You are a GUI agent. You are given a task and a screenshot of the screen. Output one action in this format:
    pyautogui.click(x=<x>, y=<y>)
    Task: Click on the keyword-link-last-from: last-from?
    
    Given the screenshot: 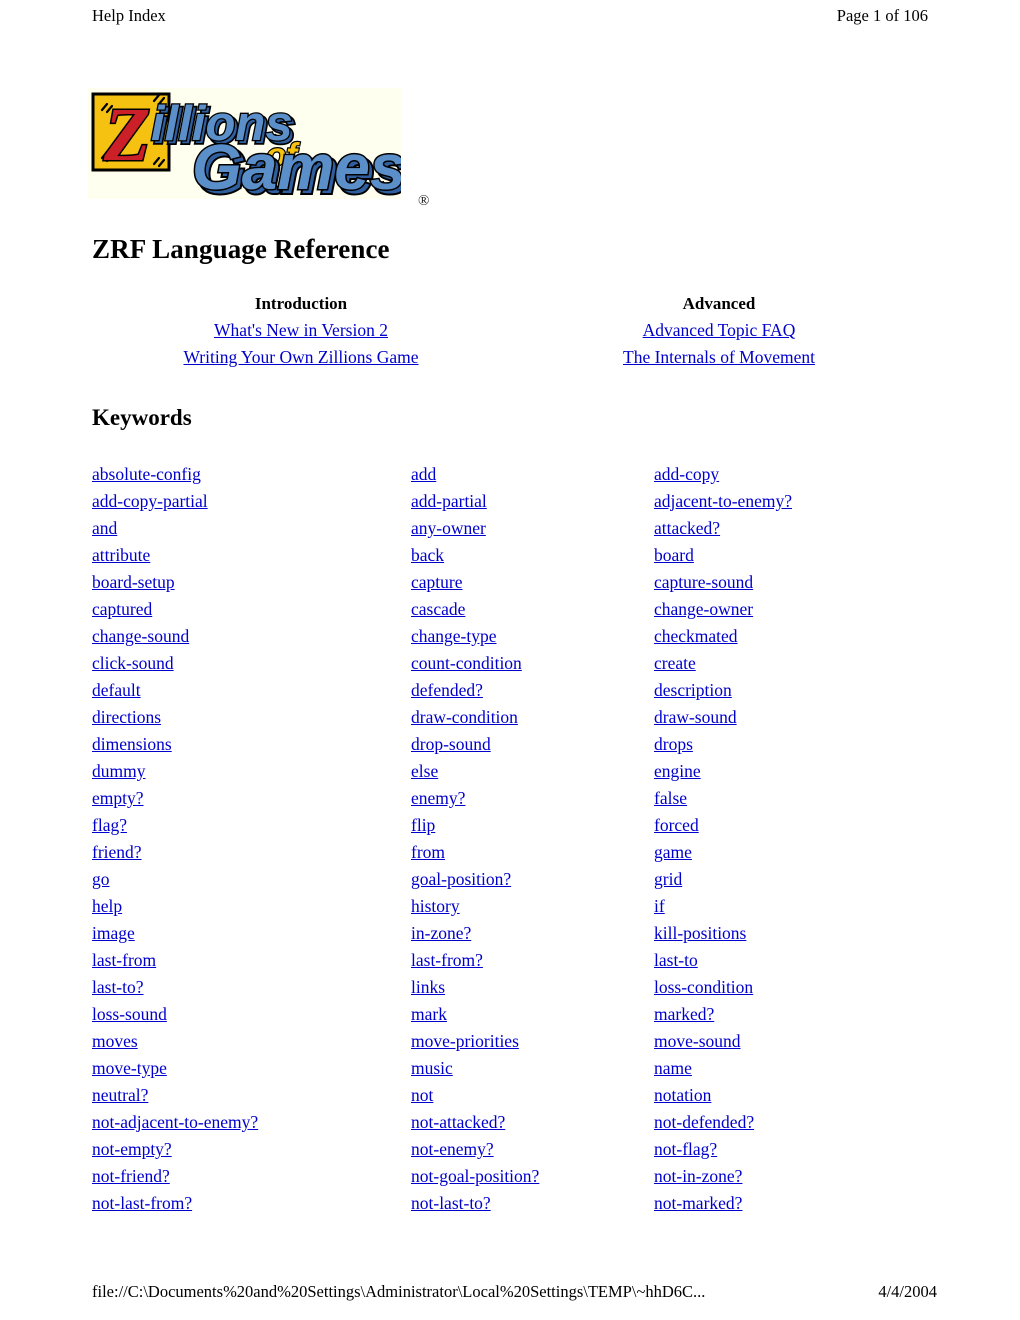 What is the action you would take?
    pyautogui.click(x=447, y=960)
    